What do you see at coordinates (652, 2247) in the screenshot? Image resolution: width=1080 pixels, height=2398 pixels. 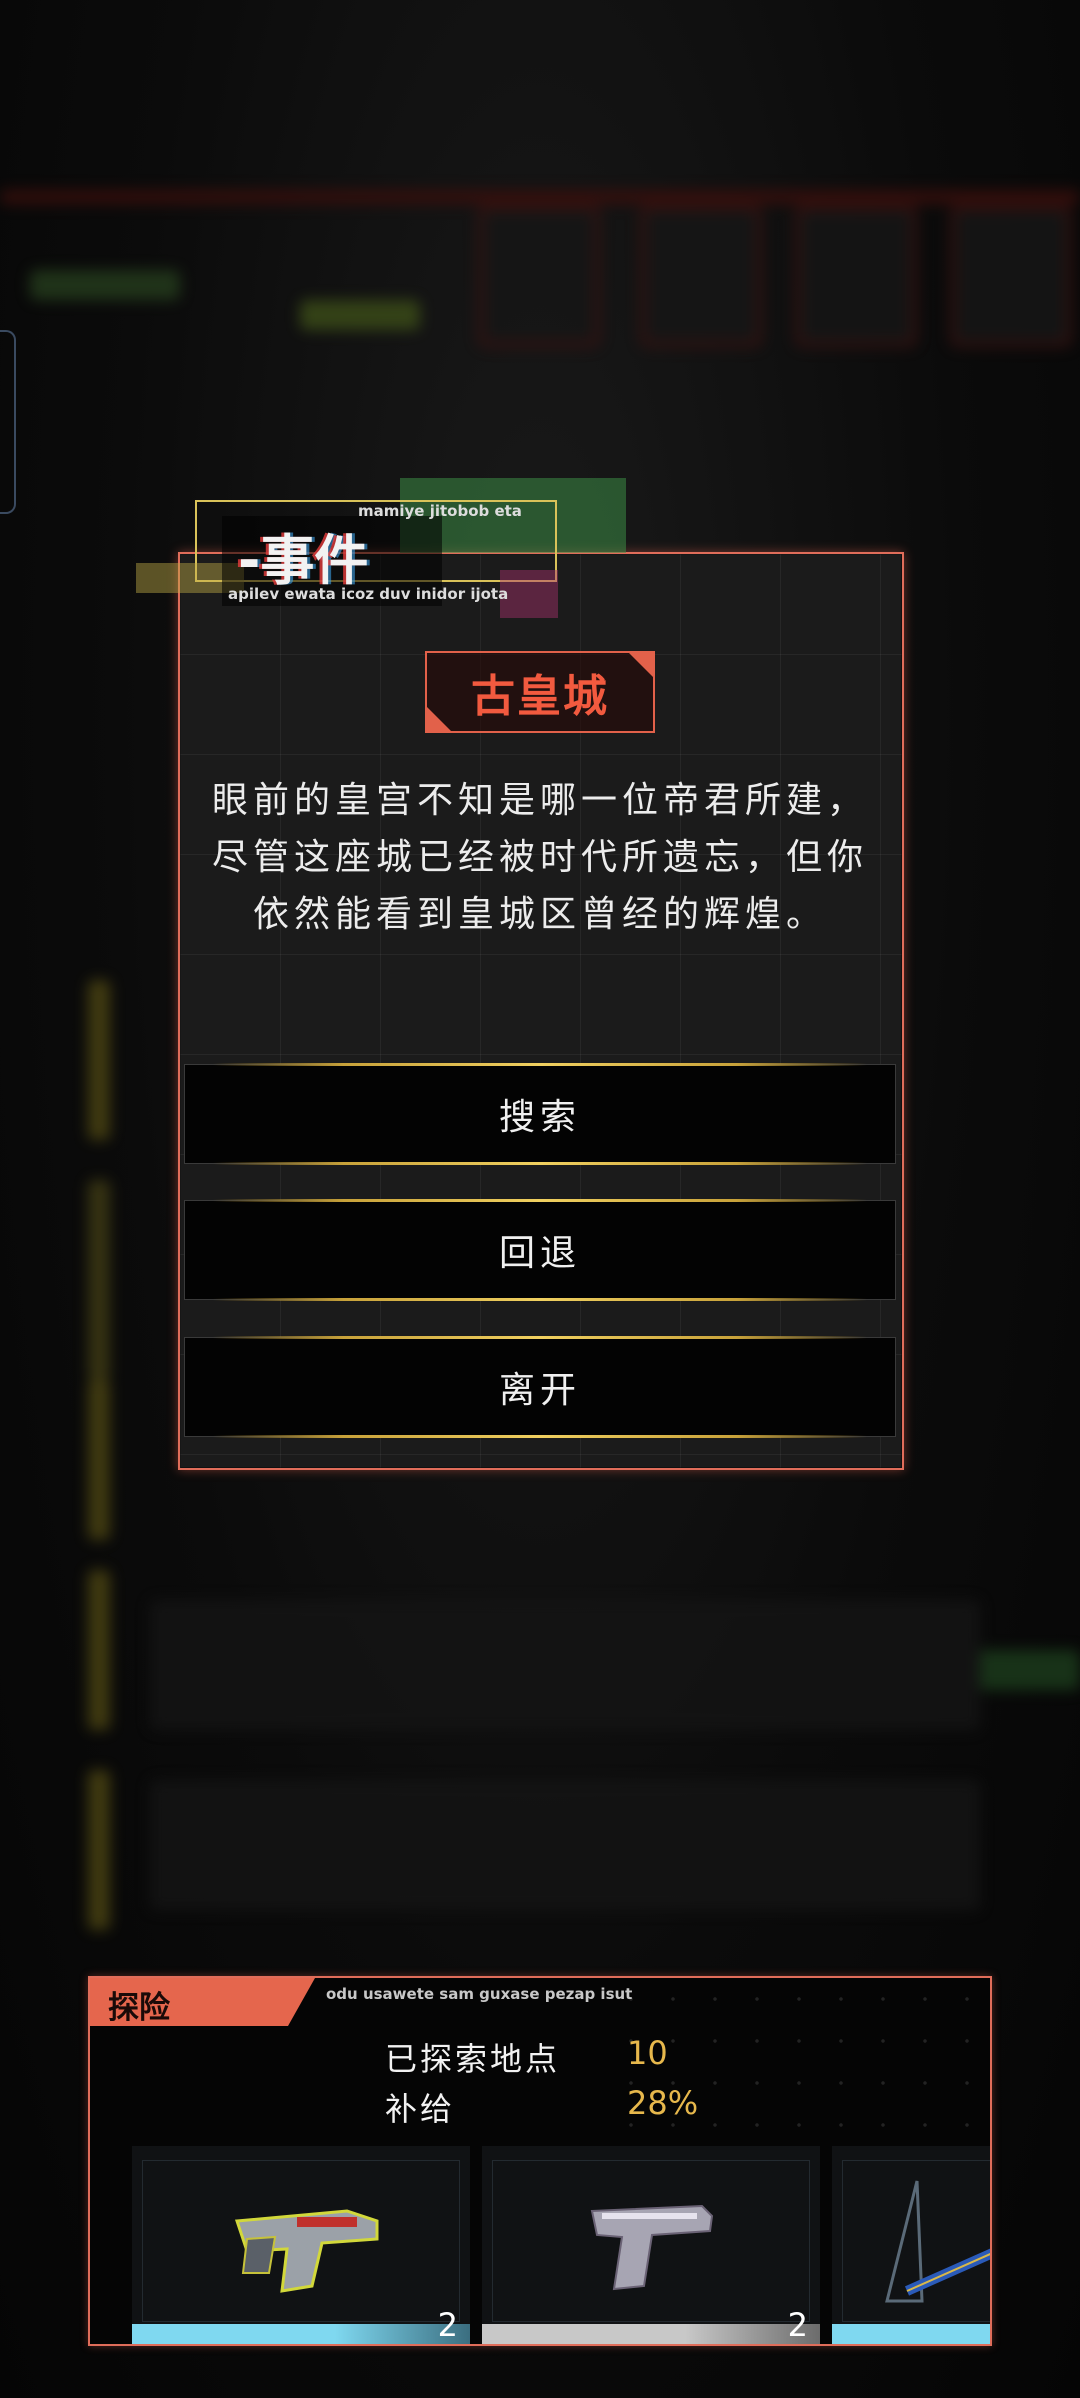 I see `pistol-weapon-icon` at bounding box center [652, 2247].